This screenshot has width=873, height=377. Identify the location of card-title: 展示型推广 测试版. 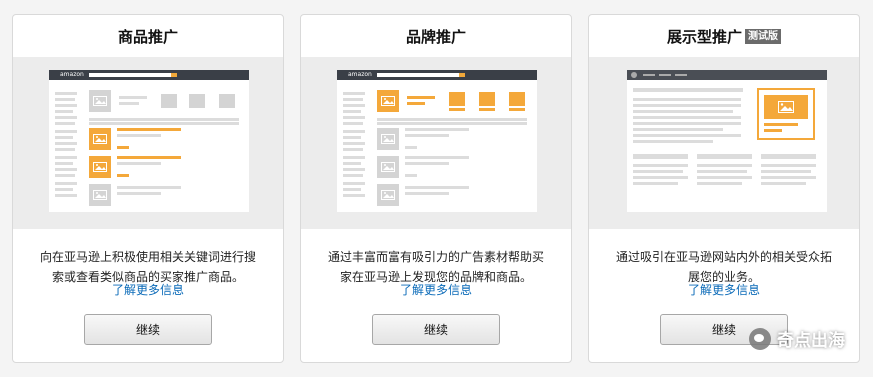
(724, 36).